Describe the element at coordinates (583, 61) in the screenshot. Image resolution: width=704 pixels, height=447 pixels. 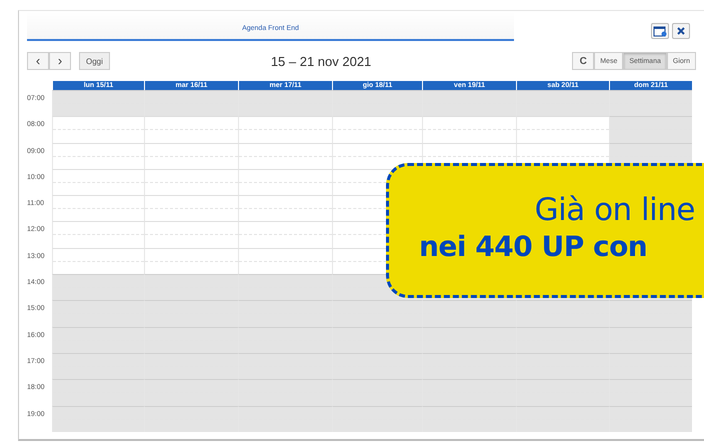
I see `refresh-button: C` at that location.